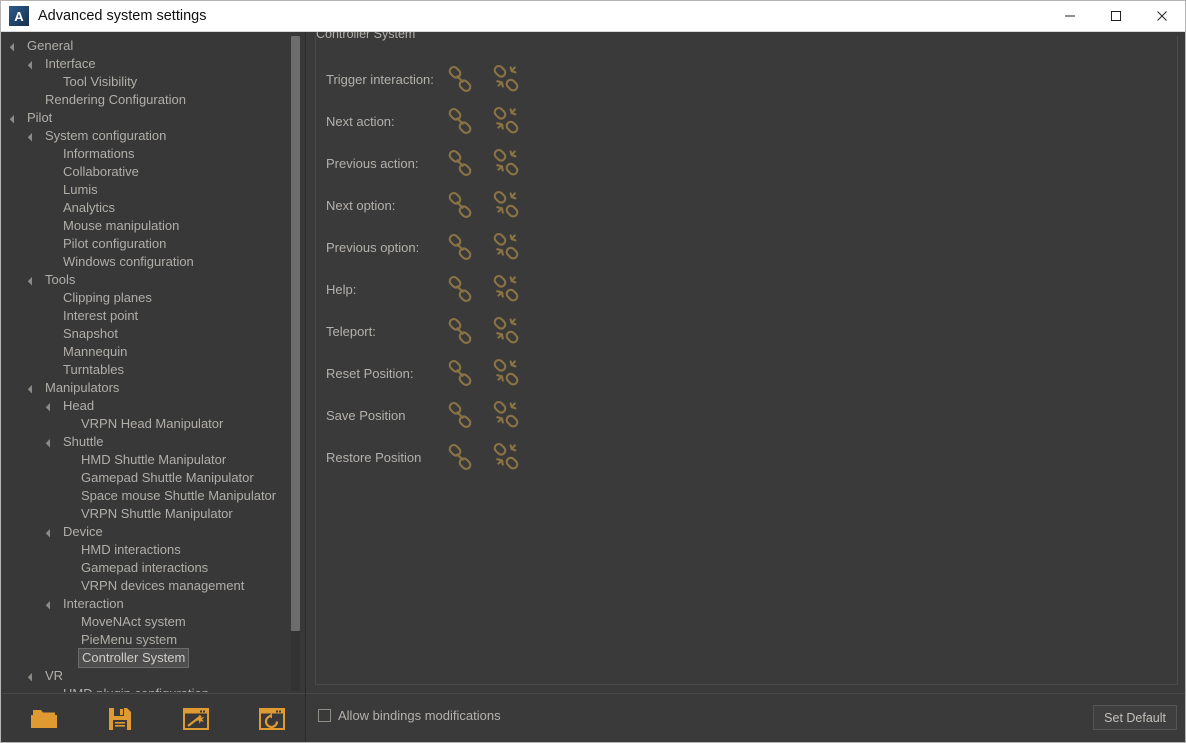 This screenshot has width=1186, height=743. I want to click on tree-item-system-configuration: System configuration, so click(145, 136).